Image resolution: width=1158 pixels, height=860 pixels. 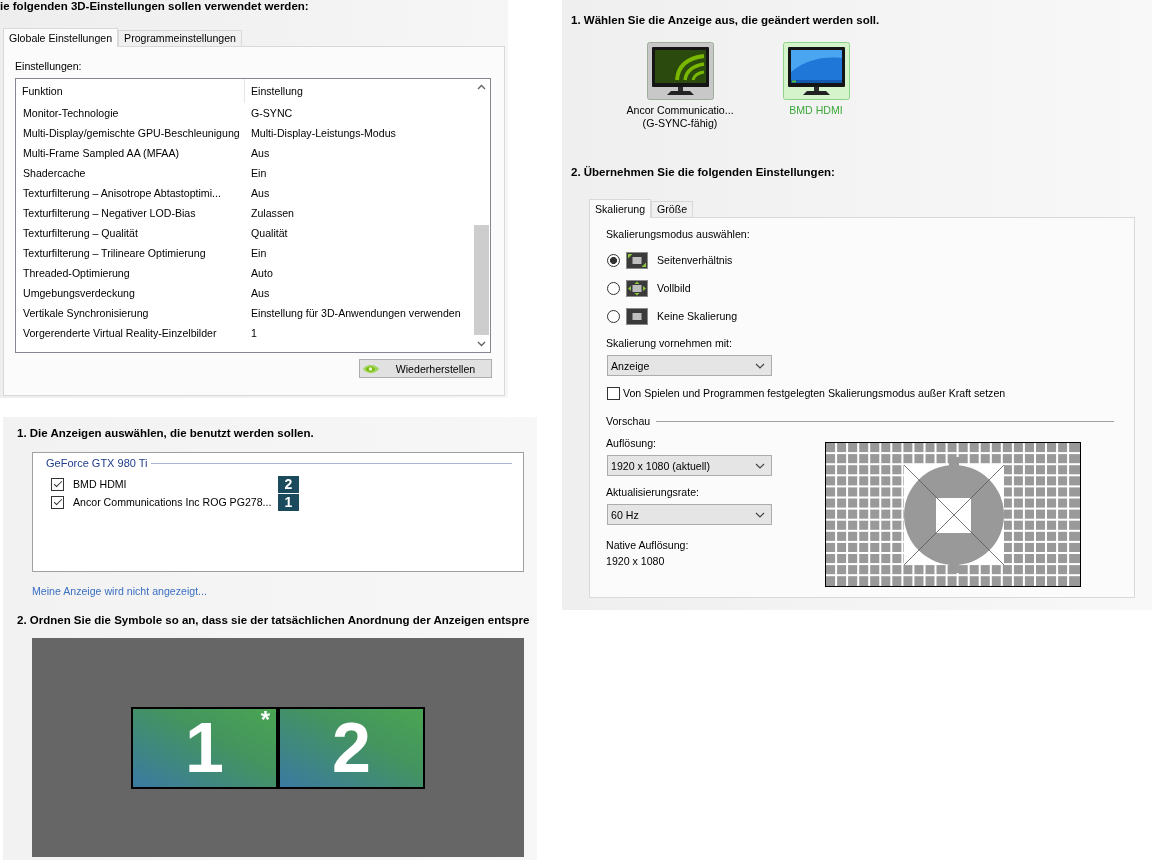 I want to click on display-number-badge: 1, so click(x=288, y=502).